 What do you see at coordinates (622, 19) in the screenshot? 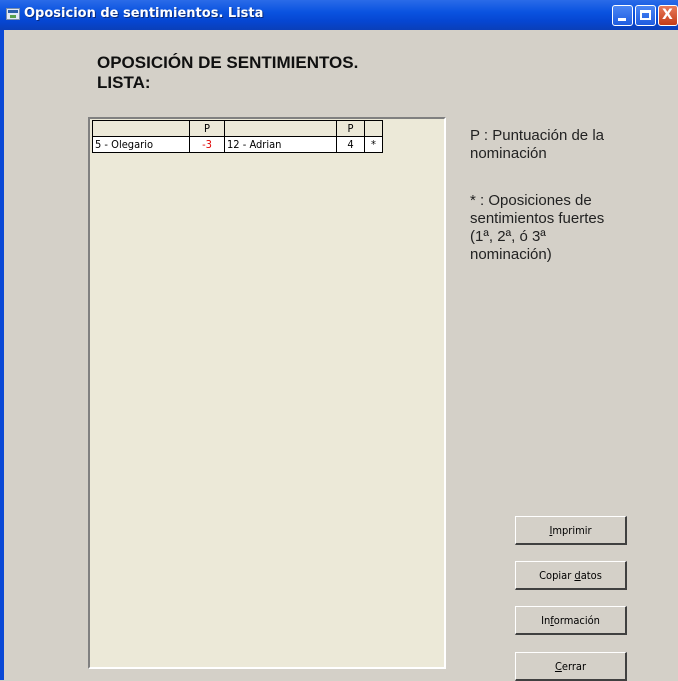
I see `minimize-icon` at bounding box center [622, 19].